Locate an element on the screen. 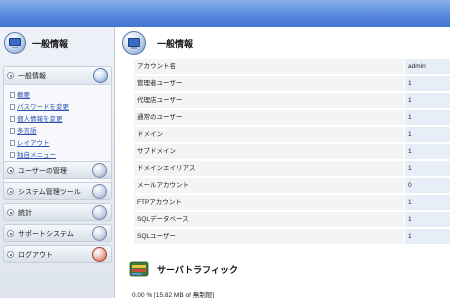 Image resolution: width=450 pixels, height=298 pixels. table-row: FTPアカウント 1 is located at coordinates (291, 203).